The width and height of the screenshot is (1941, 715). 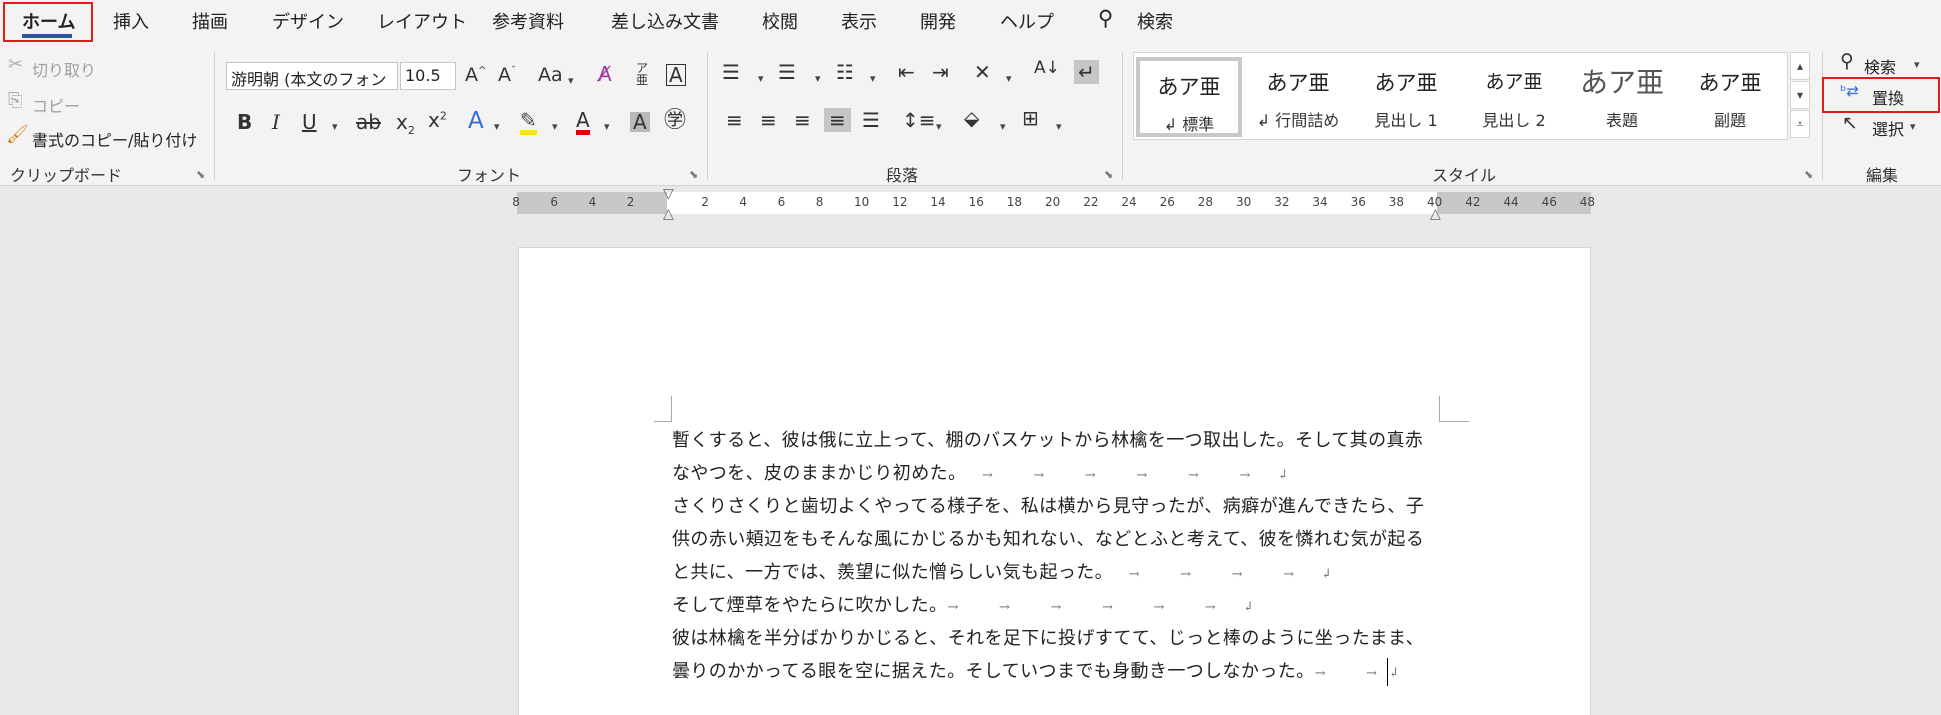 What do you see at coordinates (1358, 202) in the screenshot?
I see `ruler-number: 36` at bounding box center [1358, 202].